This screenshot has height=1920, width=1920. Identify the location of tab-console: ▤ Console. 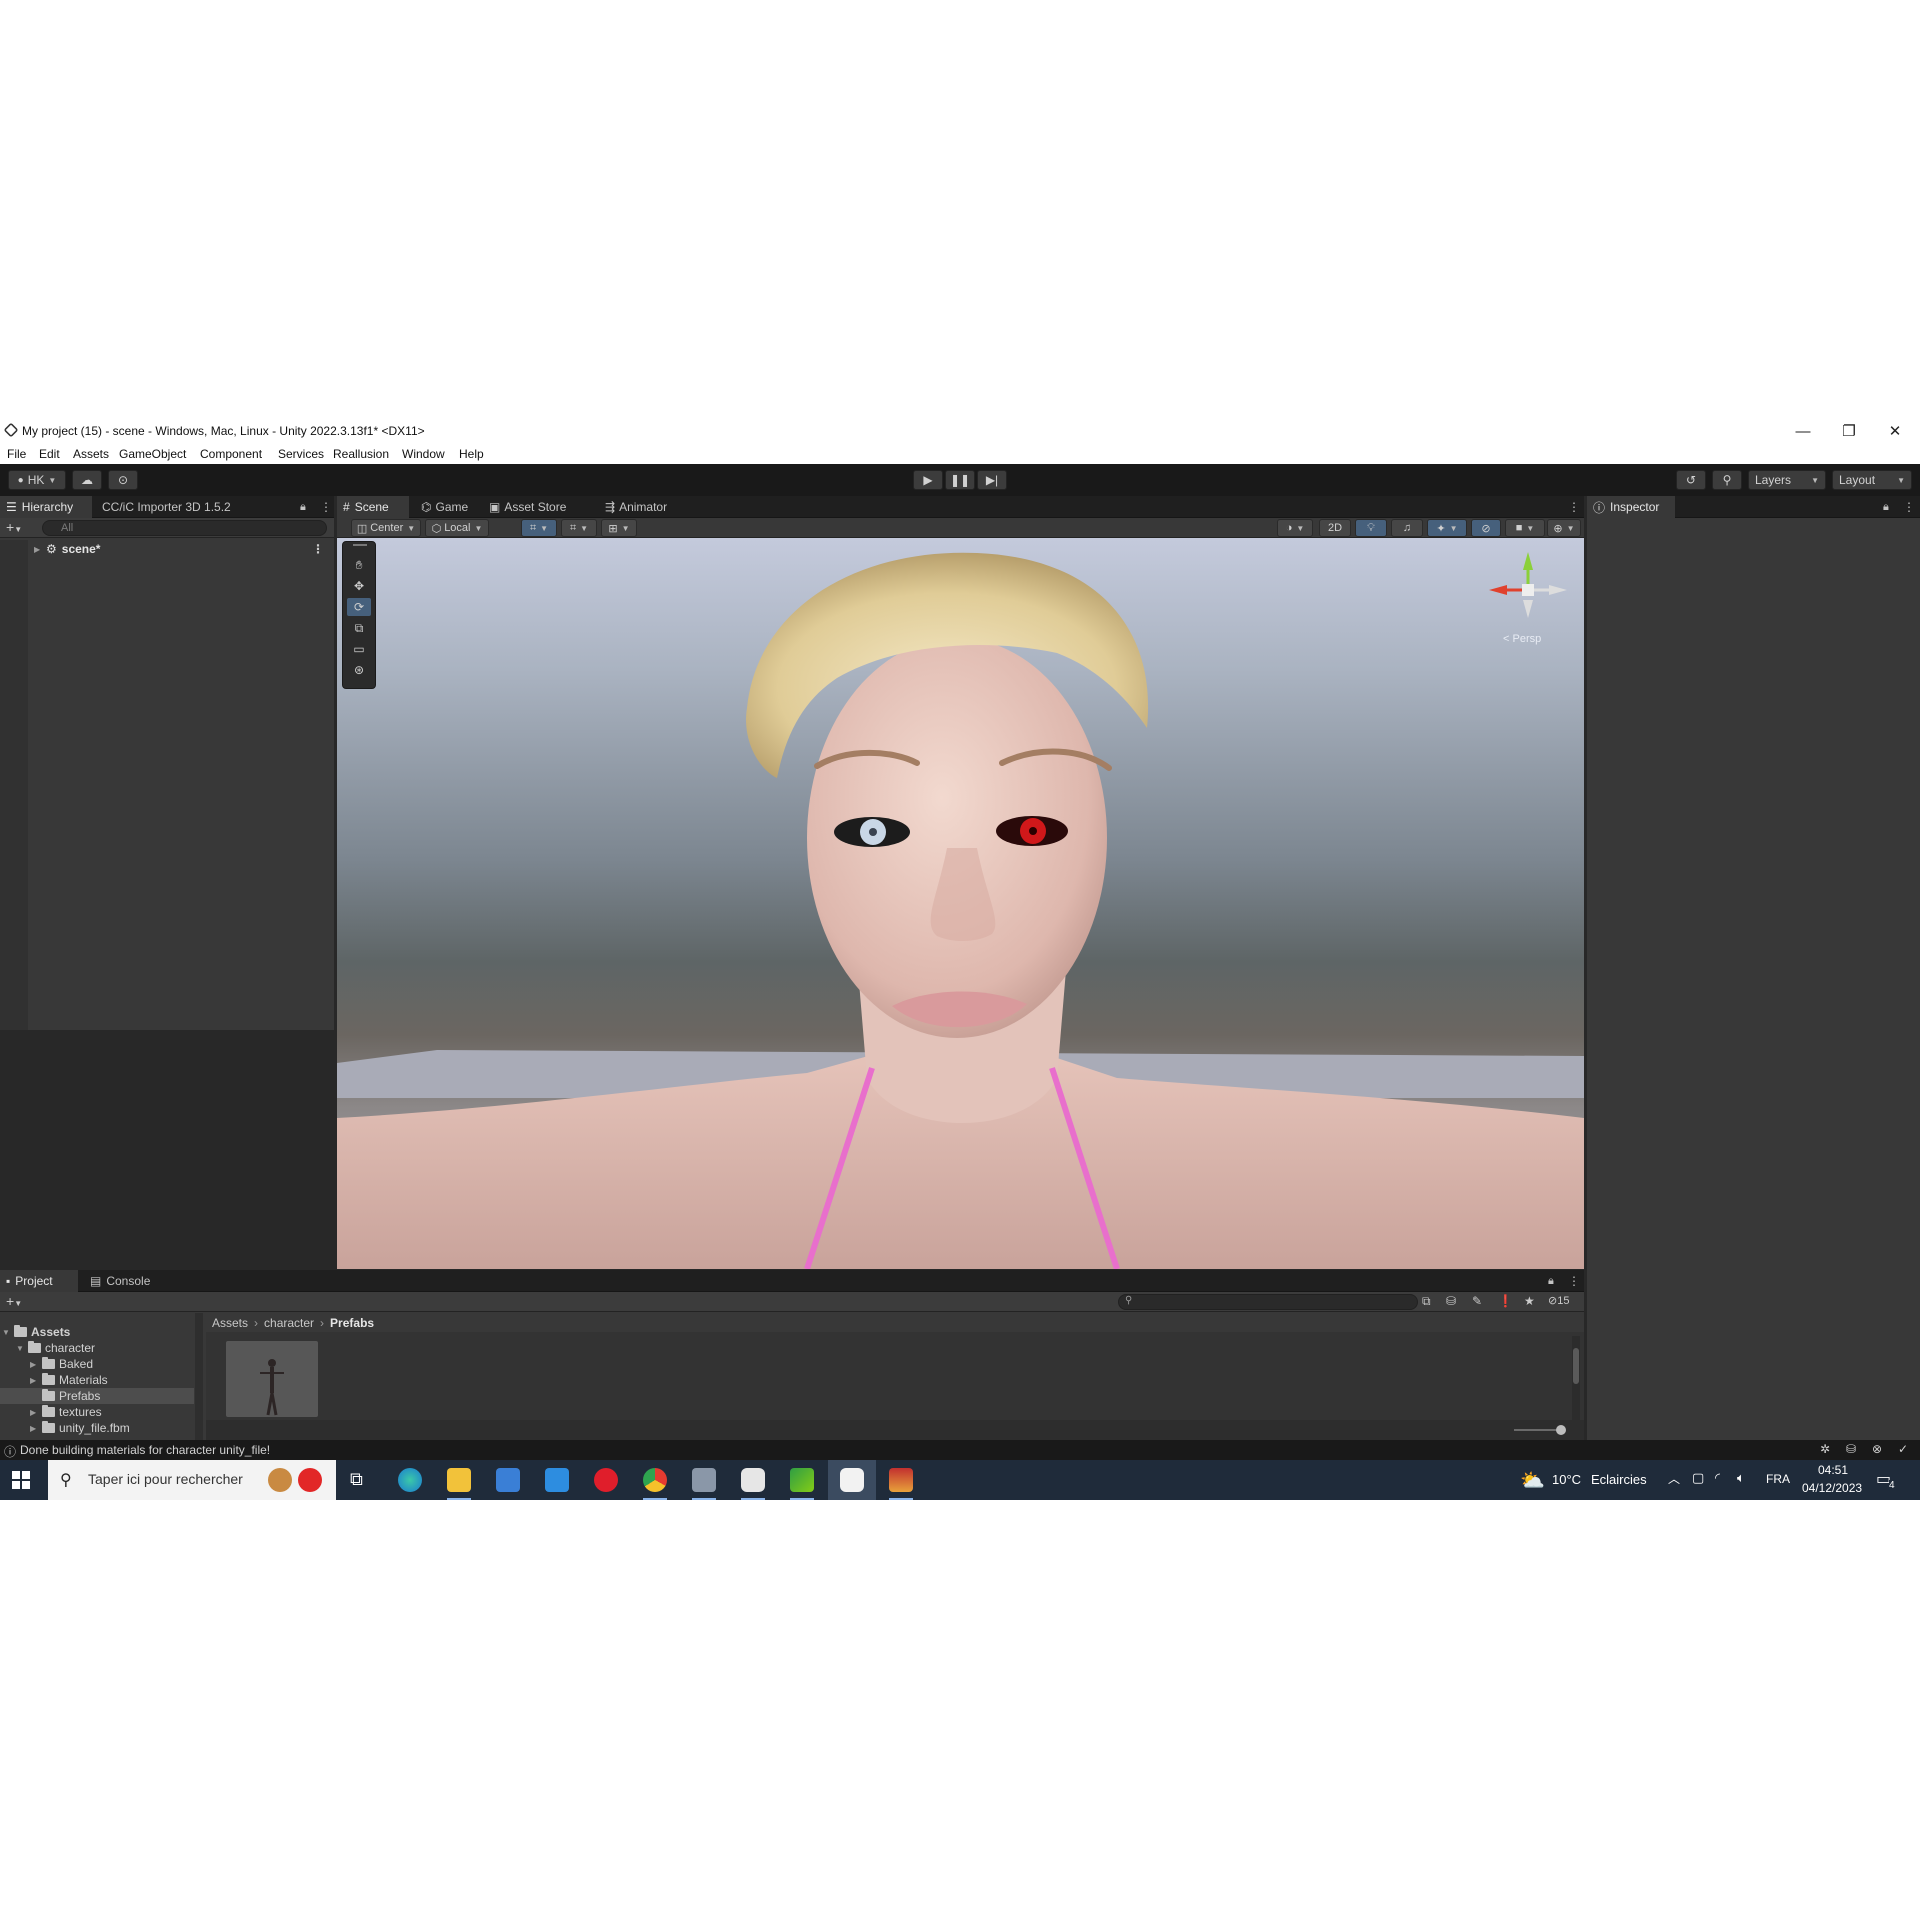
(123, 1281).